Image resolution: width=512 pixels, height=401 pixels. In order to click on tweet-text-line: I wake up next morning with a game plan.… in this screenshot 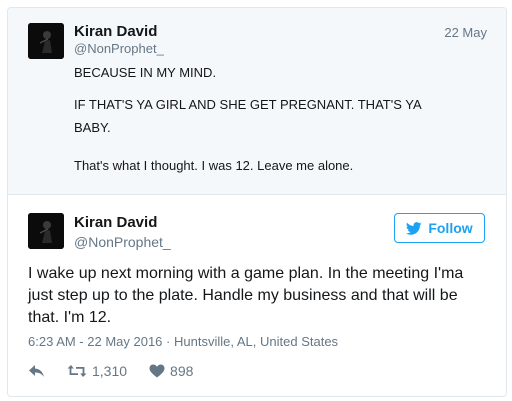, I will do `click(246, 273)`.